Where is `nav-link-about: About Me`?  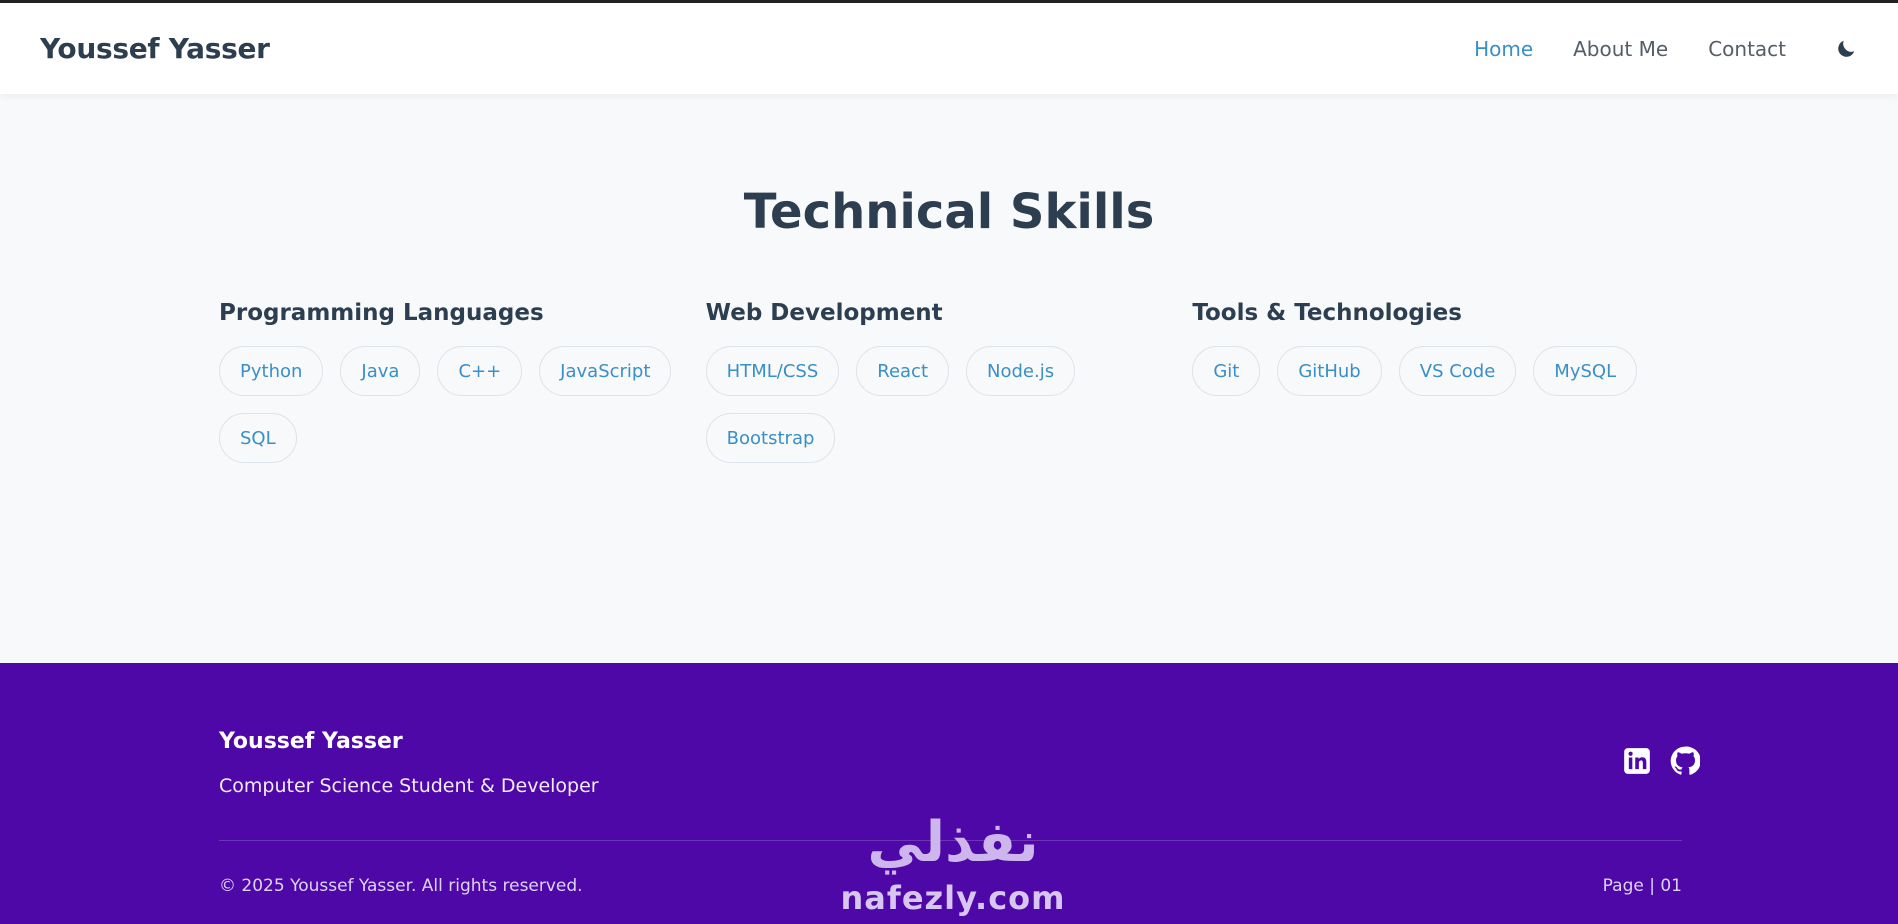 nav-link-about: About Me is located at coordinates (1620, 49).